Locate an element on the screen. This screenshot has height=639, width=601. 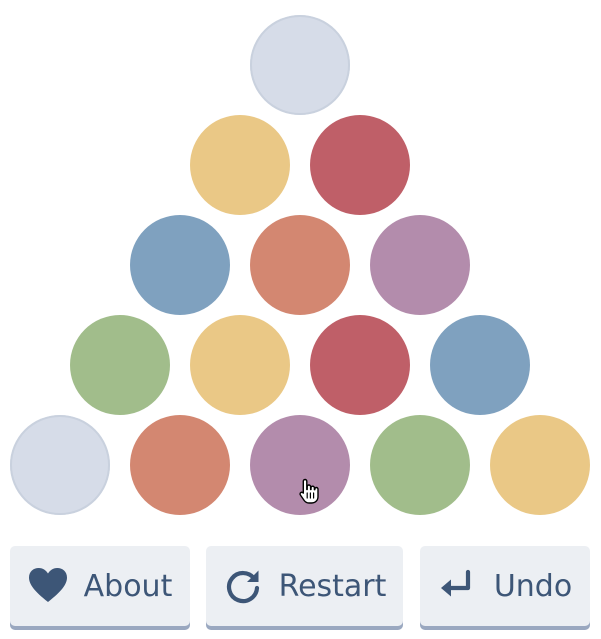
heart-icon is located at coordinates (47, 585).